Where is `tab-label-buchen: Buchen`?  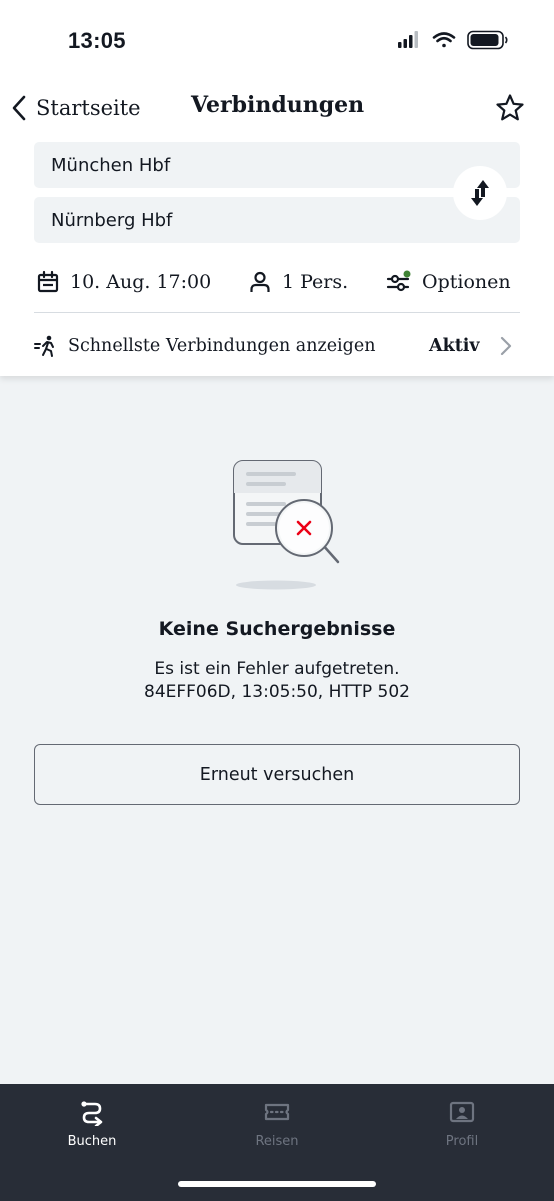 tab-label-buchen: Buchen is located at coordinates (92, 1141).